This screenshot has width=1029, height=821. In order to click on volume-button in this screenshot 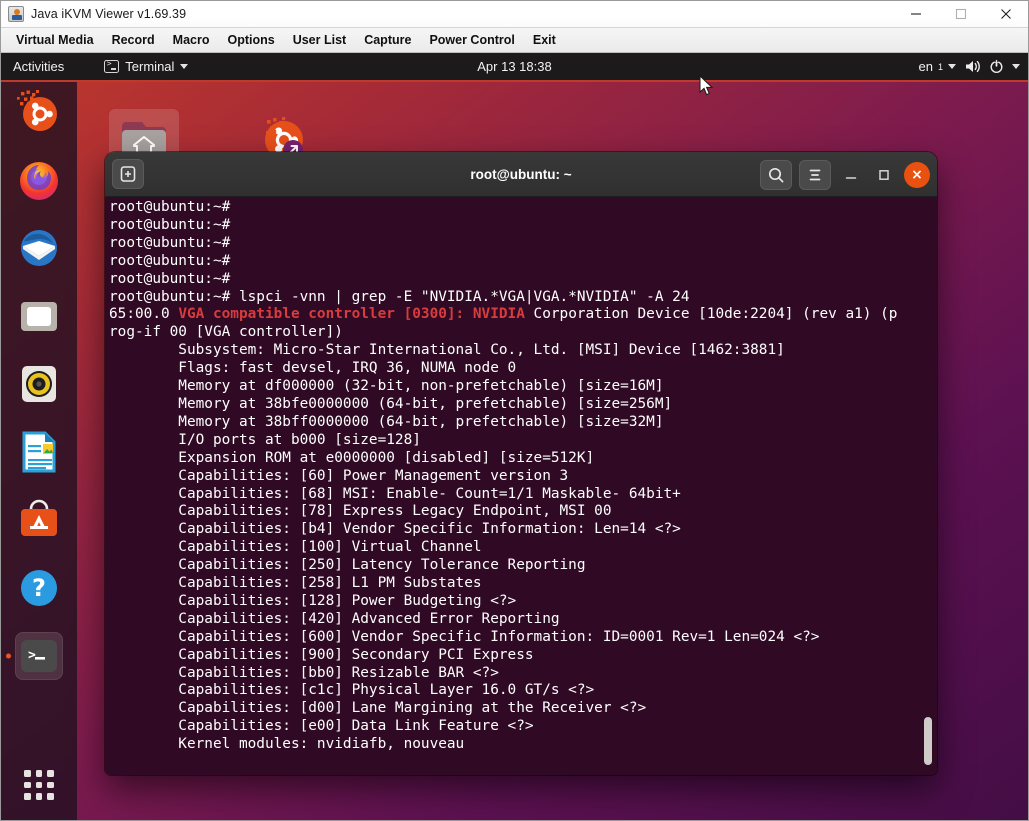, I will do `click(972, 66)`.